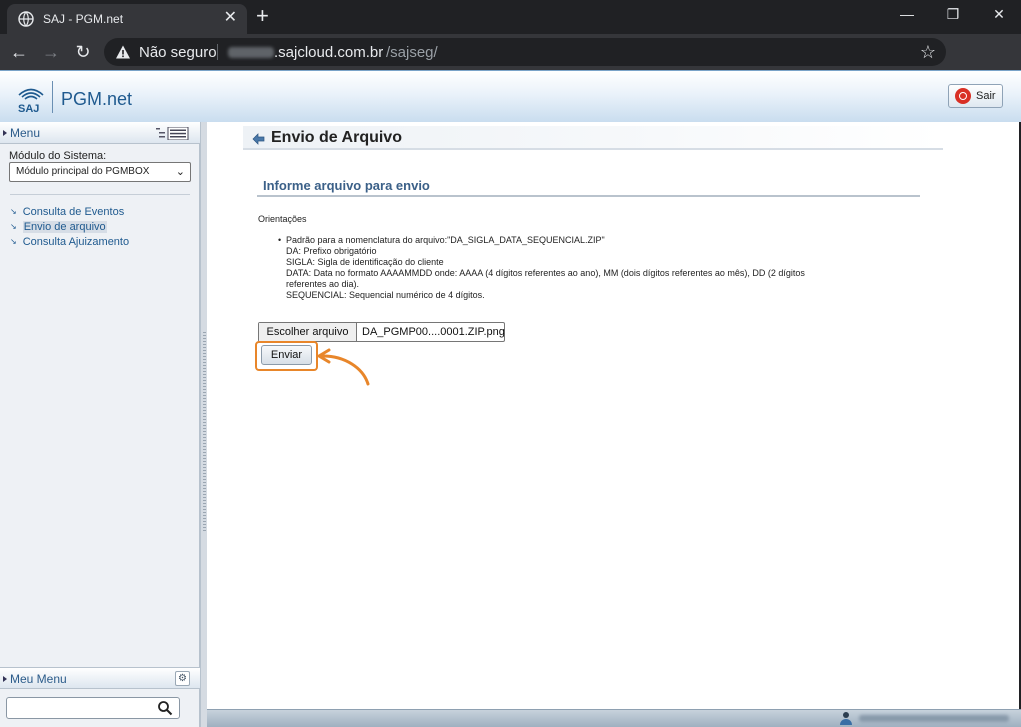 The width and height of the screenshot is (1021, 727). I want to click on page-title: Envio de Arquivo, so click(336, 137).